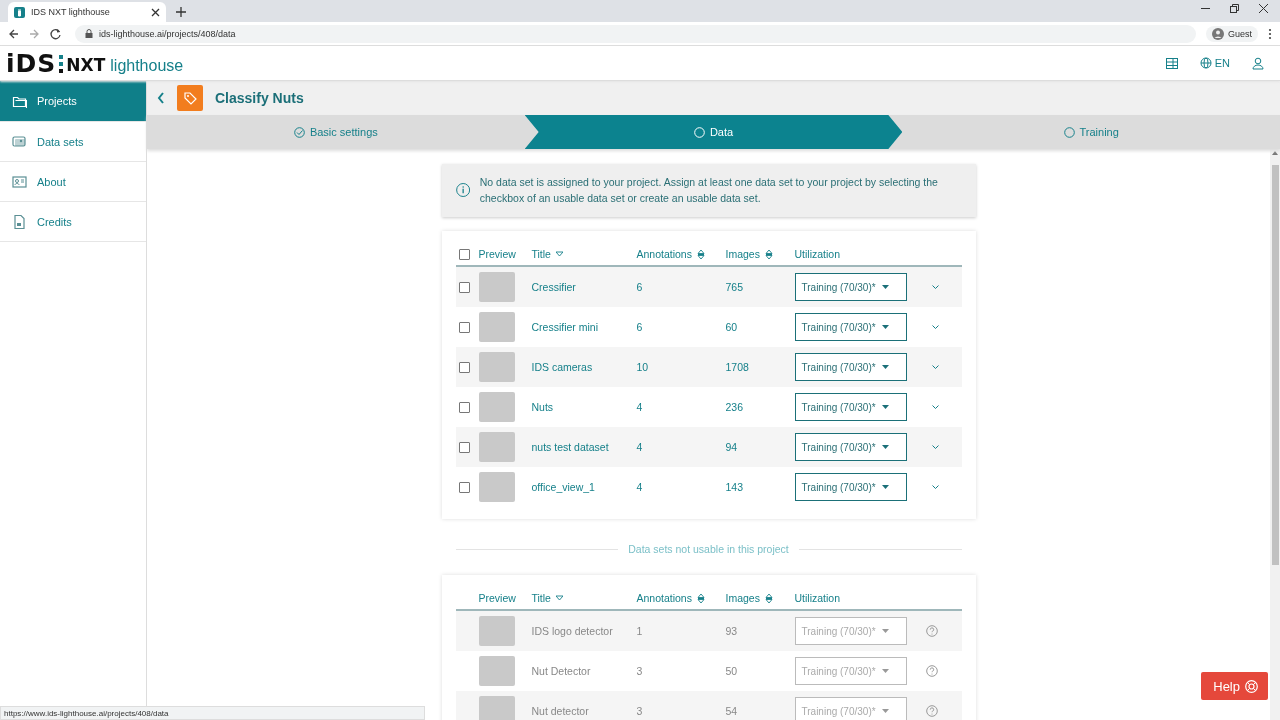  Describe the element at coordinates (642, 367) in the screenshot. I see `annotation-count: 10` at that location.